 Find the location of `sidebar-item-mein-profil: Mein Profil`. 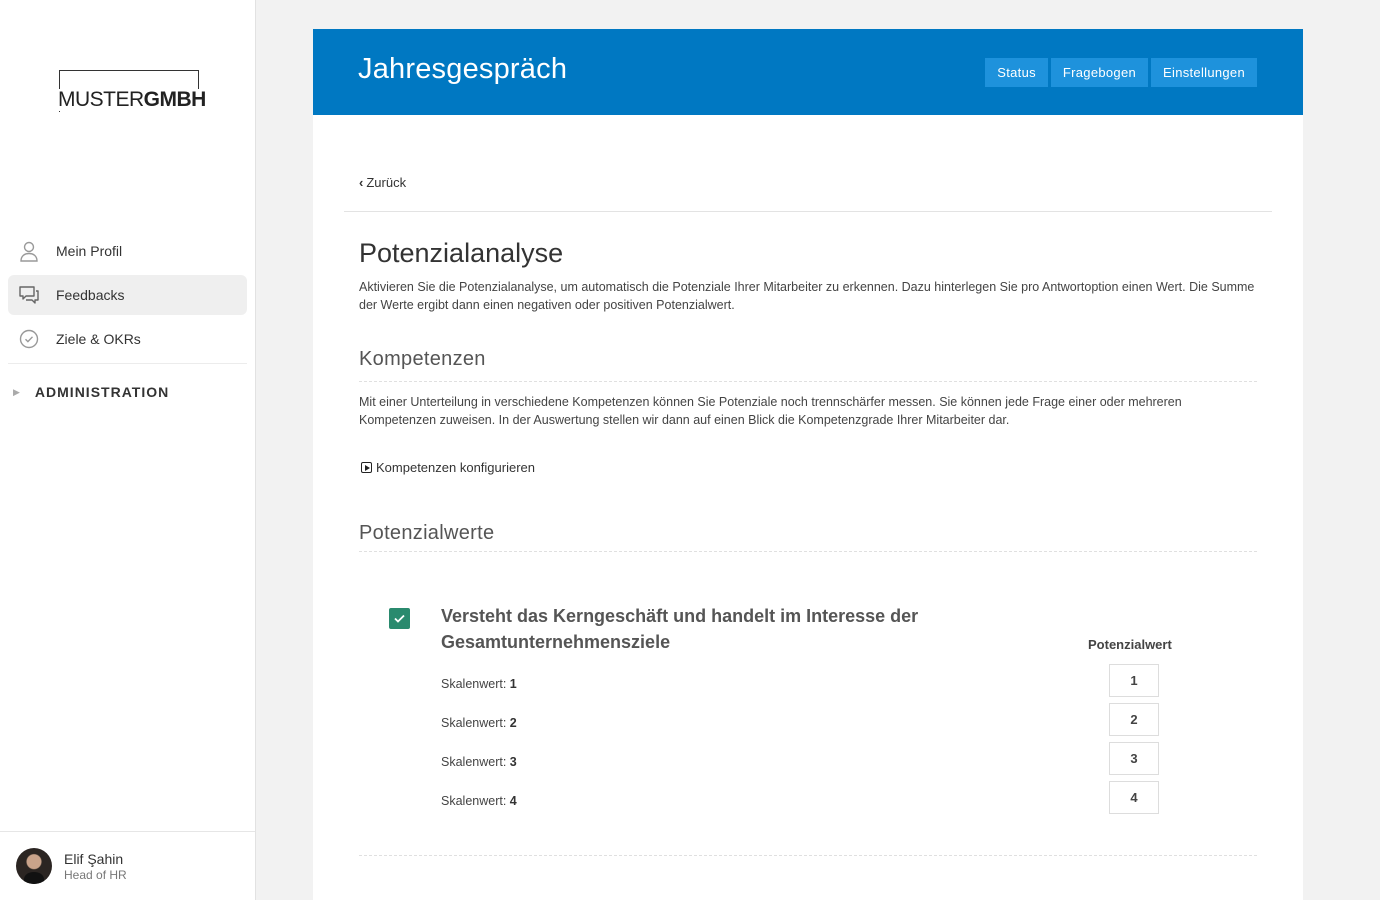

sidebar-item-mein-profil: Mein Profil is located at coordinates (127, 251).